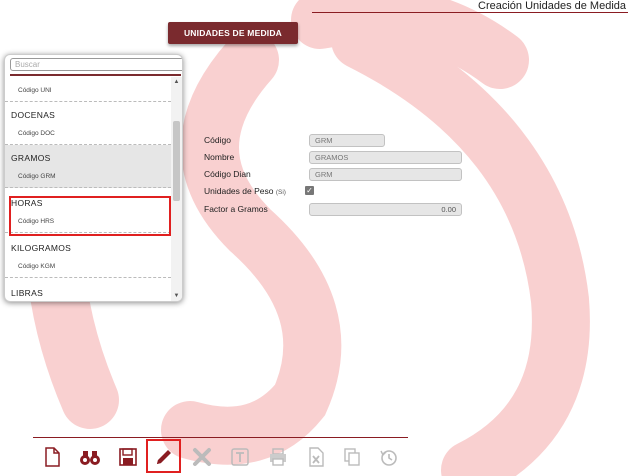  What do you see at coordinates (347, 140) in the screenshot?
I see `codigo-field: GRM` at bounding box center [347, 140].